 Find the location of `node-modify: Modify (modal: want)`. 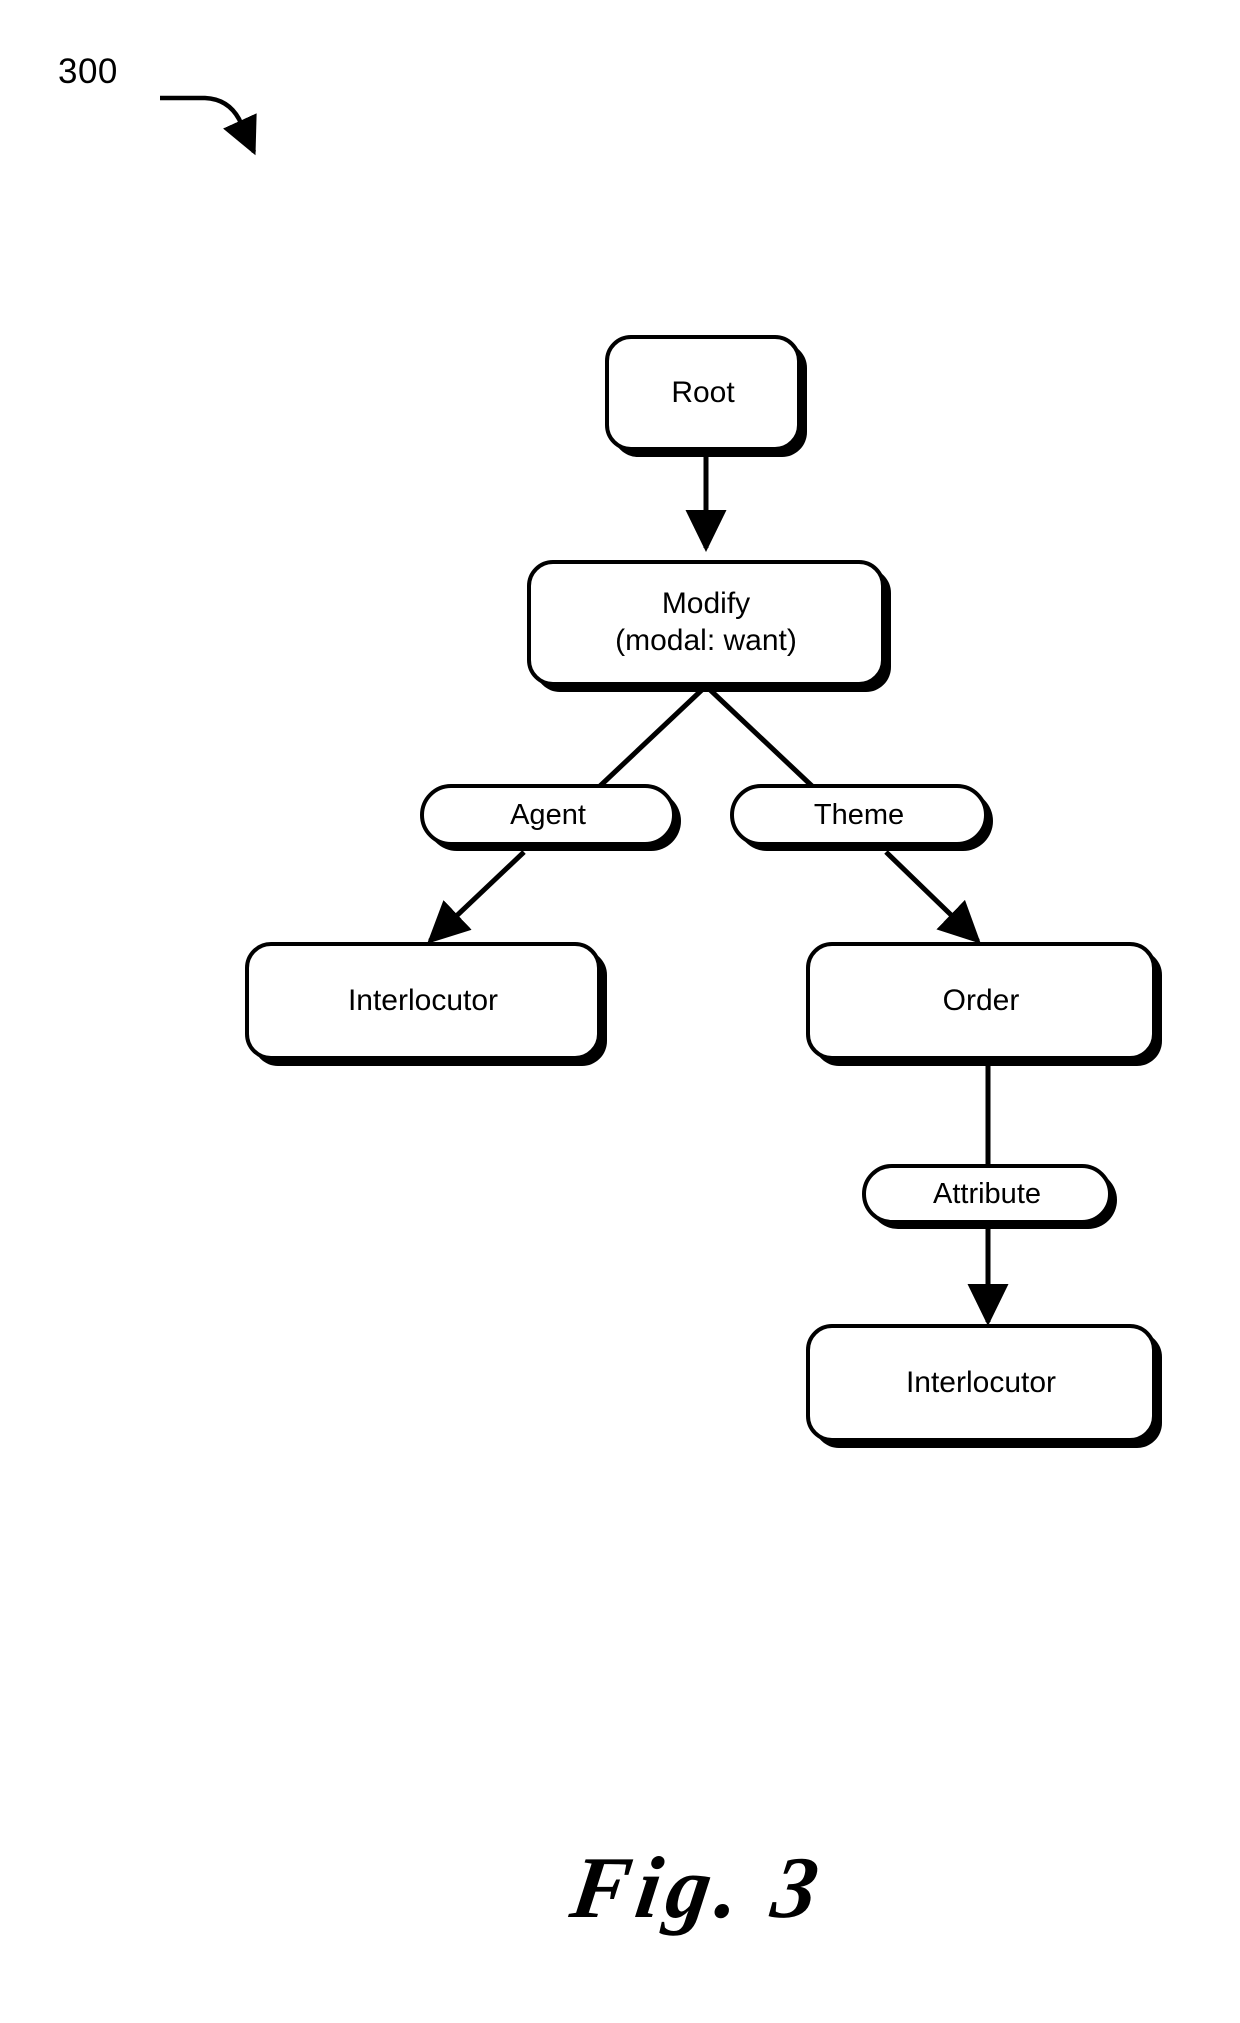

node-modify: Modify (modal: want) is located at coordinates (706, 623).